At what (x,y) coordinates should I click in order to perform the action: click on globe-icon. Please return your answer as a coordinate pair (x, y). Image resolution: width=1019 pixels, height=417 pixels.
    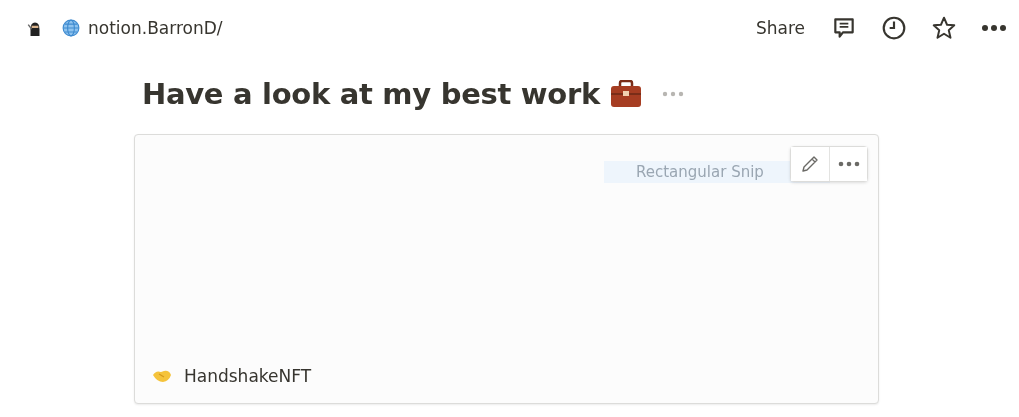
    Looking at the image, I should click on (71, 27).